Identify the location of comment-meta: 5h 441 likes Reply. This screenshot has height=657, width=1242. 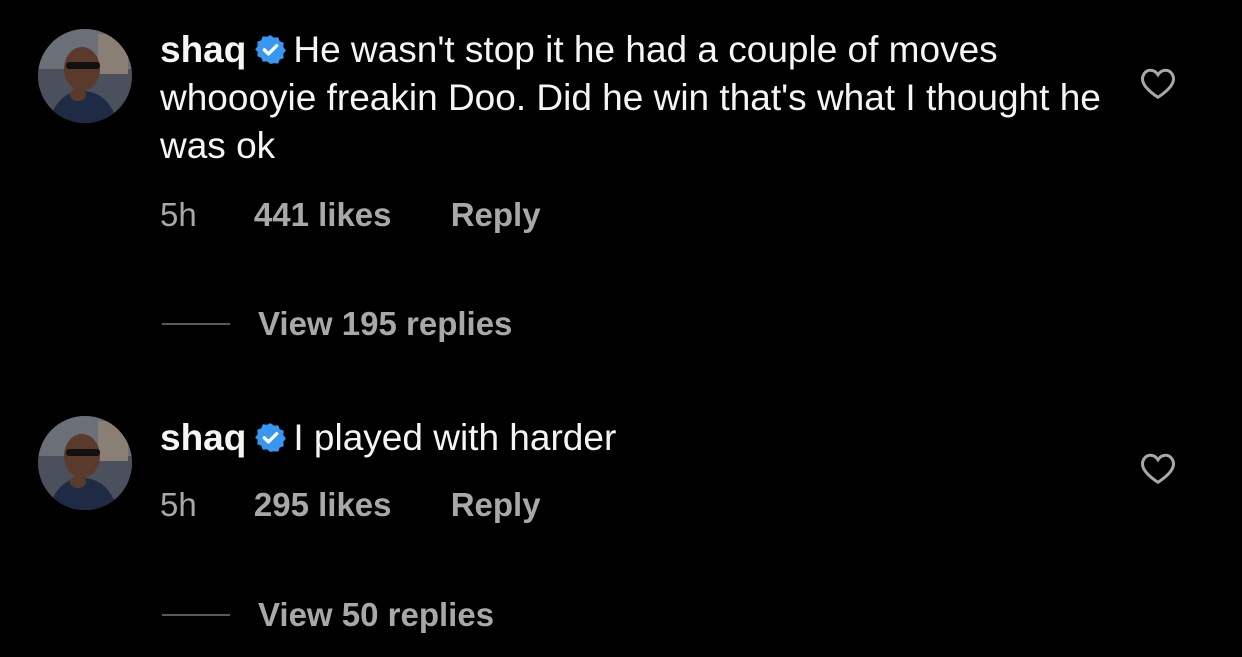
(350, 215).